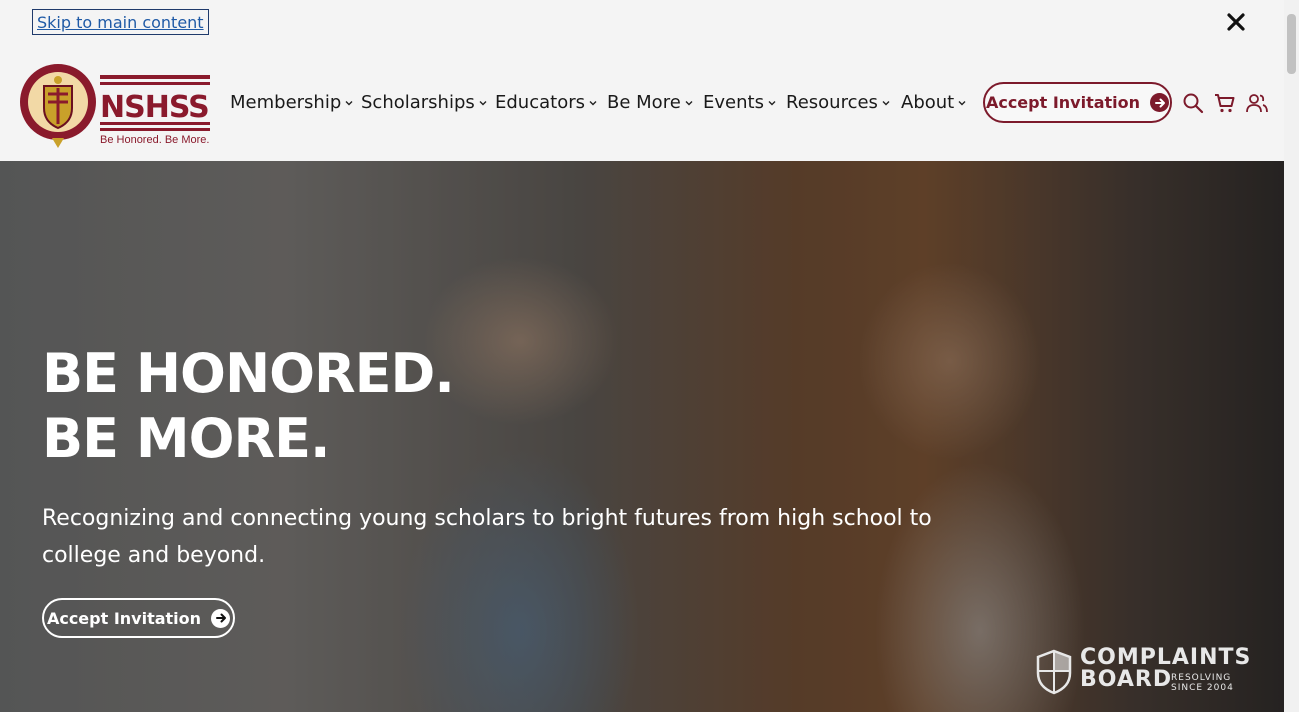 Image resolution: width=1299 pixels, height=712 pixels. I want to click on accept-invitation-button: Accept Invitation, so click(1077, 102).